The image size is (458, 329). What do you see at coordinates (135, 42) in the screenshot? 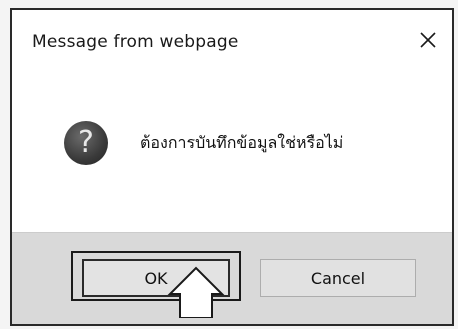
I see `dialog-title: Message from webpage` at bounding box center [135, 42].